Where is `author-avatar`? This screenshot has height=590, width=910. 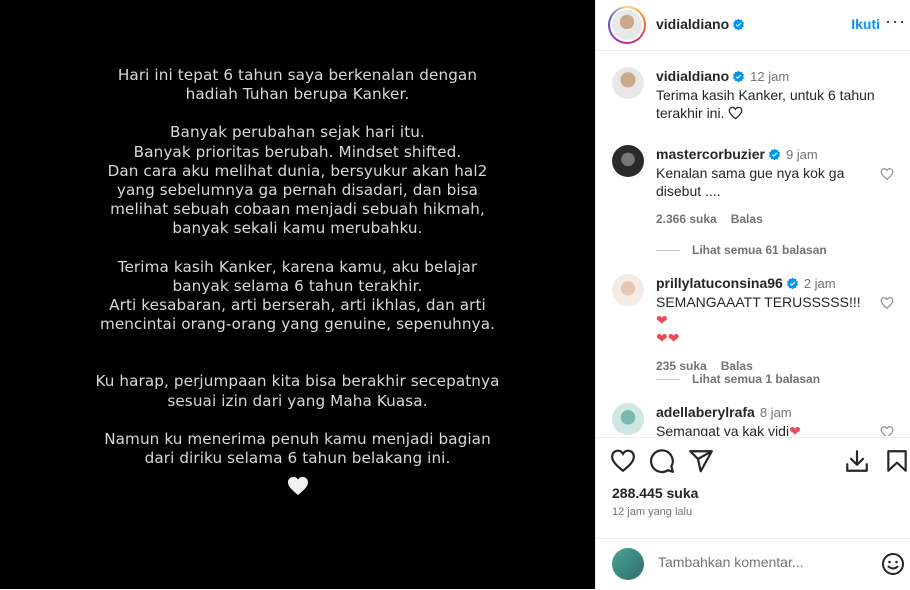 author-avatar is located at coordinates (627, 25).